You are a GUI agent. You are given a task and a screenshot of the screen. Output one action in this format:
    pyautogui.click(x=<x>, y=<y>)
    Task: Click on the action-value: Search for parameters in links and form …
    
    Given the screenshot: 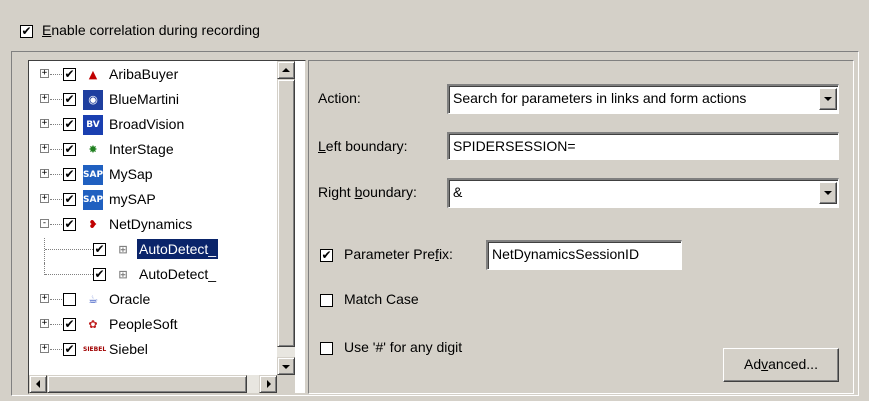 What is the action you would take?
    pyautogui.click(x=600, y=98)
    